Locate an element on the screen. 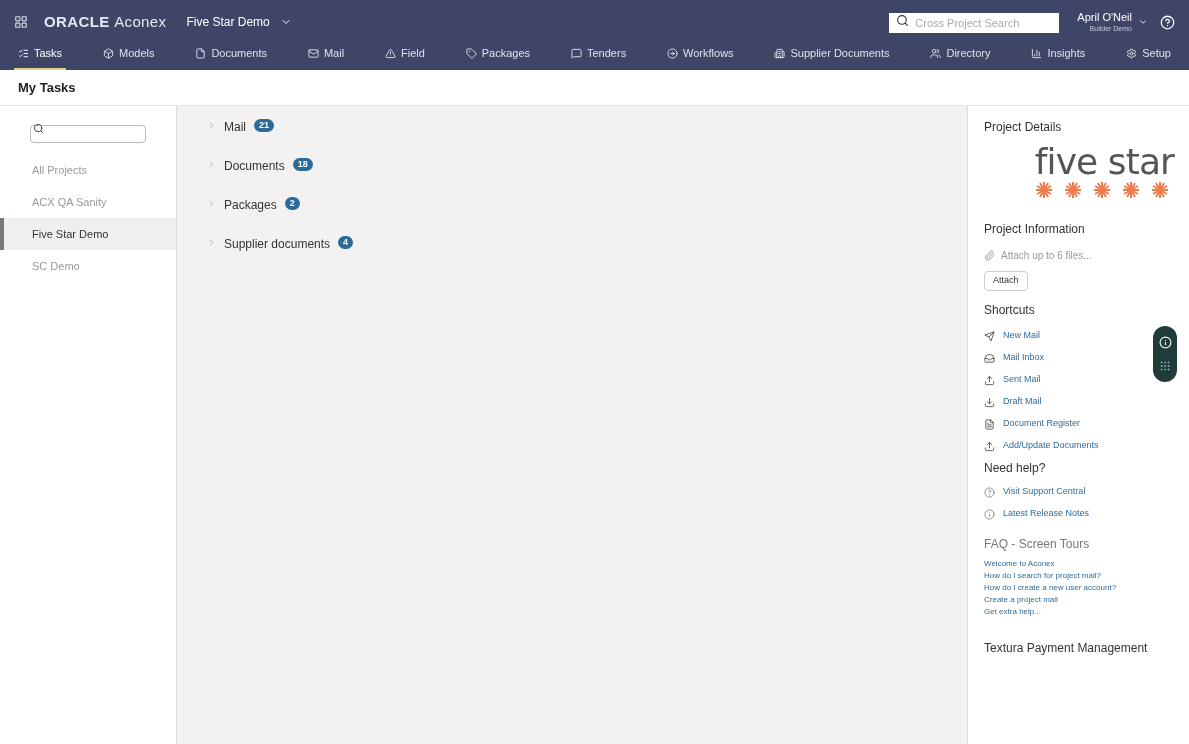 The image size is (1189, 744). shortcut-link: Mail Inbox is located at coordinates (1024, 358).